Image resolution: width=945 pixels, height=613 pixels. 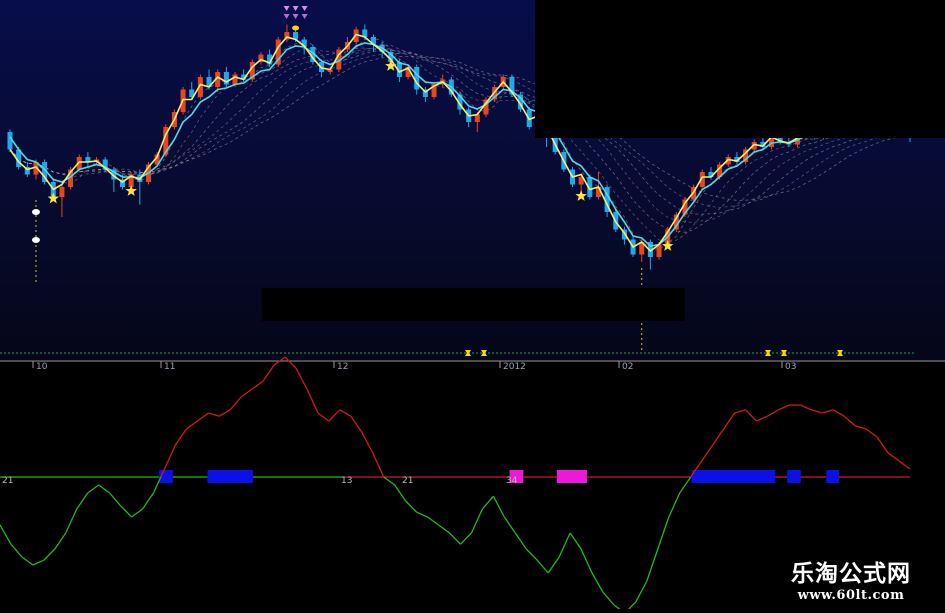 What do you see at coordinates (514, 367) in the screenshot?
I see `axis-tick-label: 2012` at bounding box center [514, 367].